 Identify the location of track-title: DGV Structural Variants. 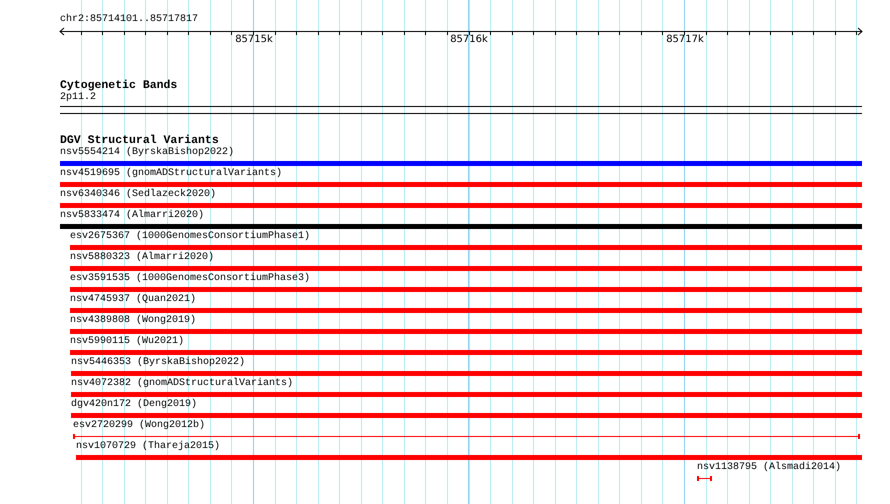
(139, 140).